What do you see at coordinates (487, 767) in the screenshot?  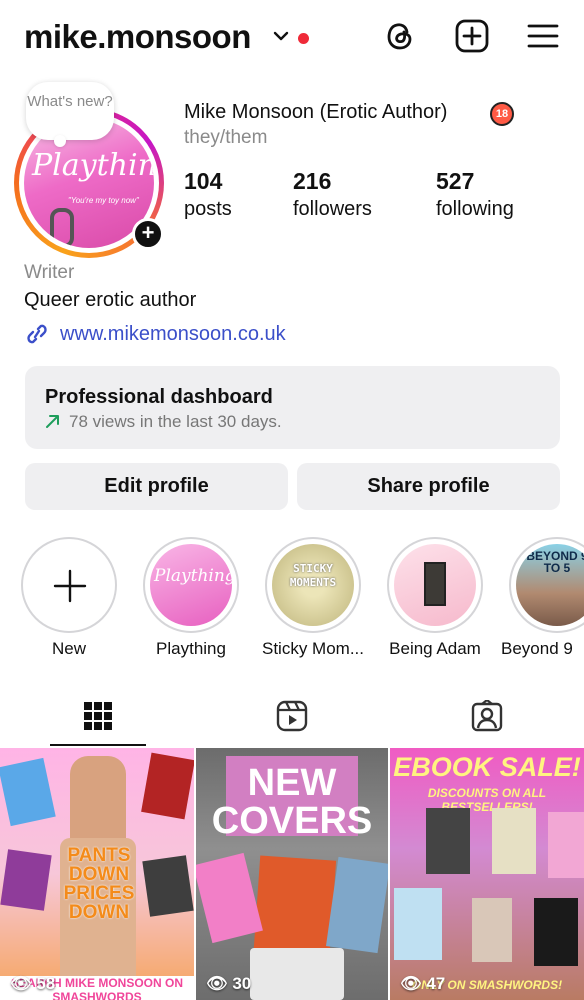 I see `post-headline: EBOOK SALE!` at bounding box center [487, 767].